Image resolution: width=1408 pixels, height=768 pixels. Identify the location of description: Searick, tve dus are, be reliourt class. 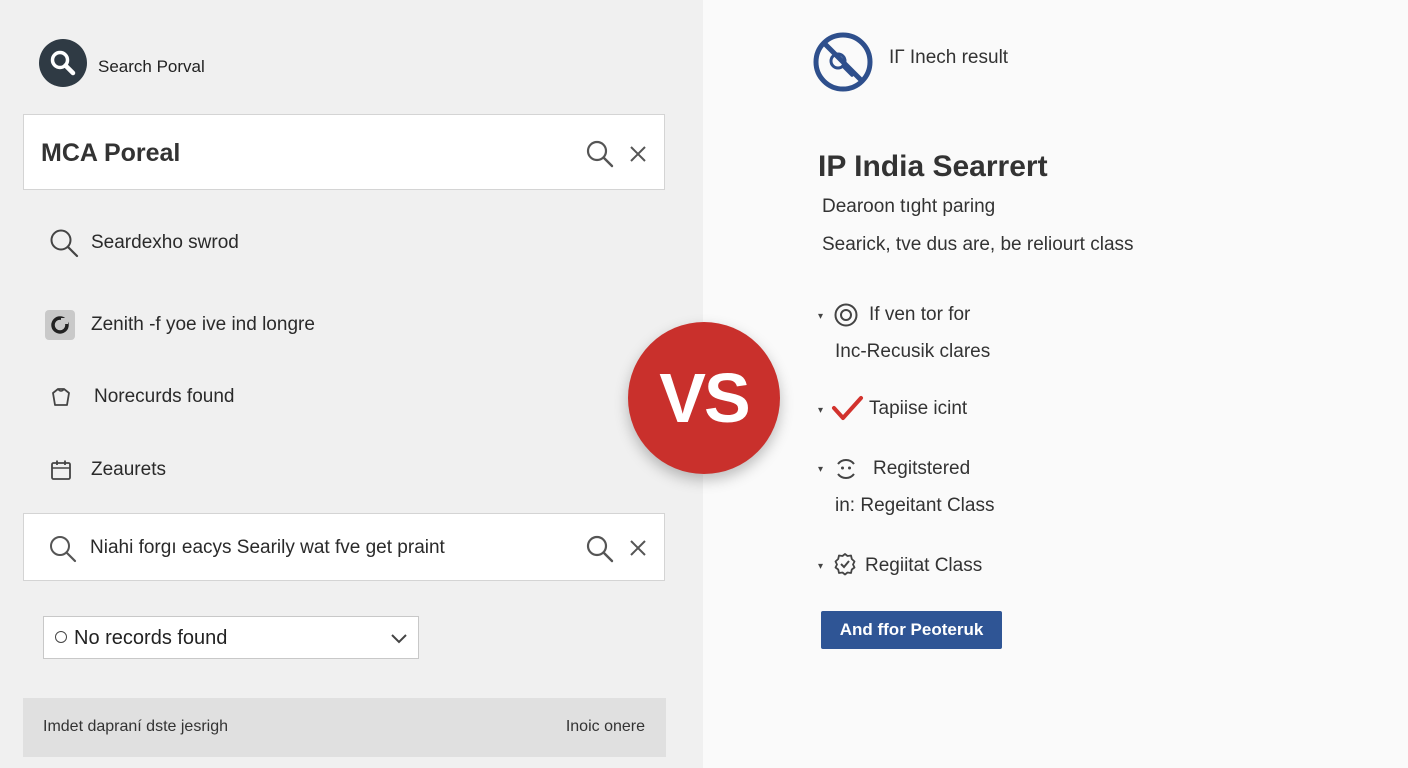
(978, 244).